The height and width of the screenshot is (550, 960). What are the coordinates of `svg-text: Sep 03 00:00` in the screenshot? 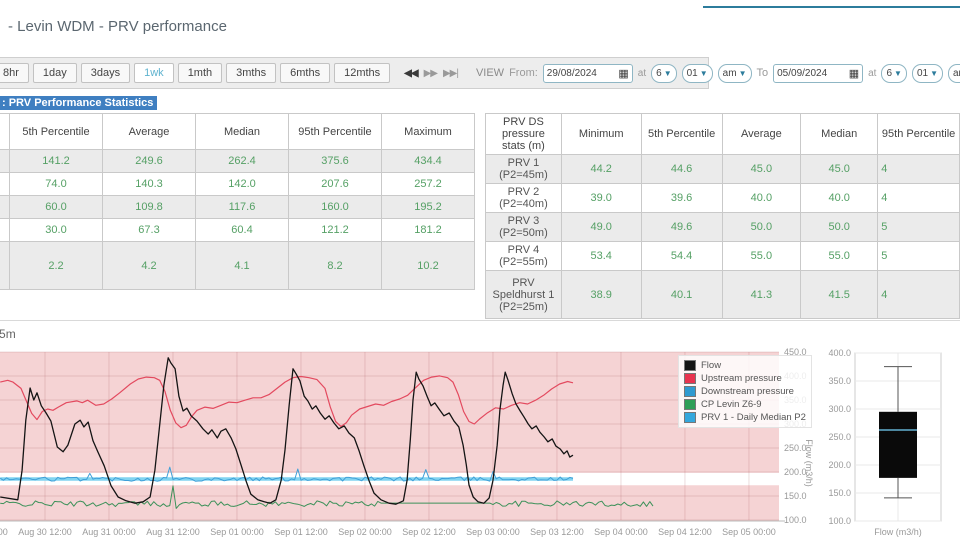 It's located at (493, 532).